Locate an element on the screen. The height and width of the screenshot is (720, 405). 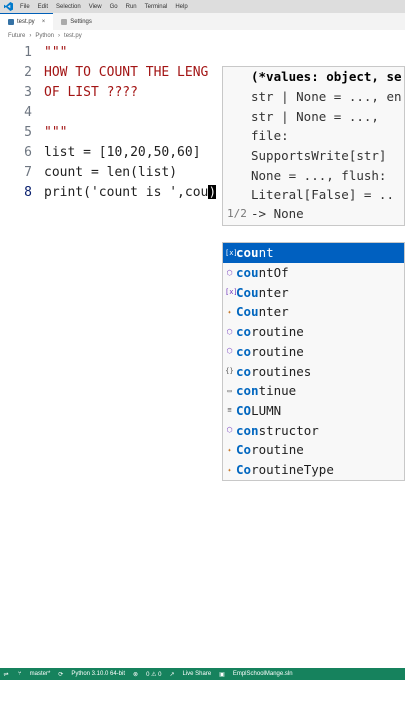
breadcrumb-item: Python is located at coordinates (44, 36).